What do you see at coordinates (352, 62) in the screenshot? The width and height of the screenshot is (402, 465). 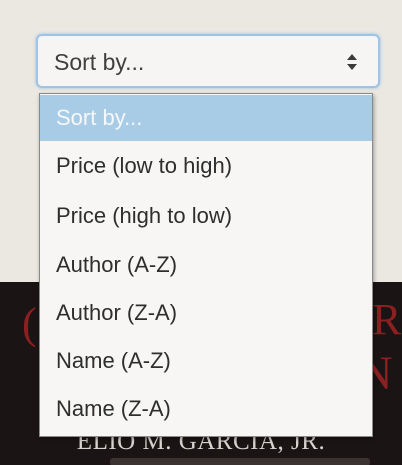 I see `up-down-arrows-icon` at bounding box center [352, 62].